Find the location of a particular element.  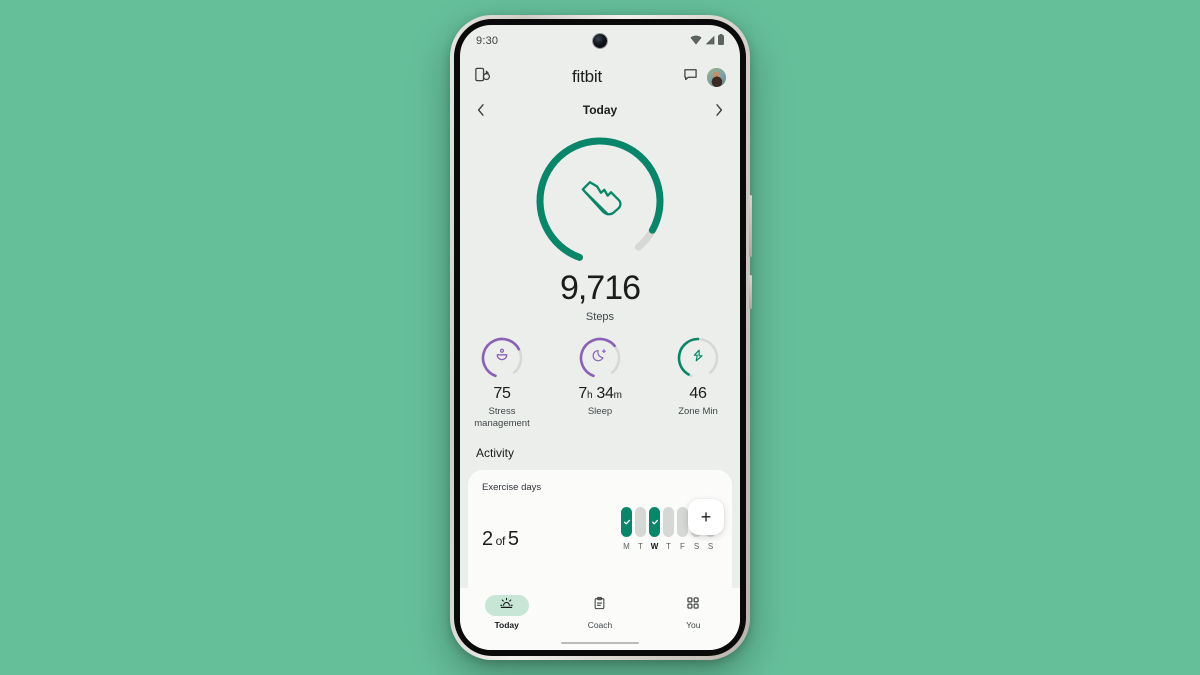

steps-hero: 9,716 Steps is located at coordinates (600, 223).